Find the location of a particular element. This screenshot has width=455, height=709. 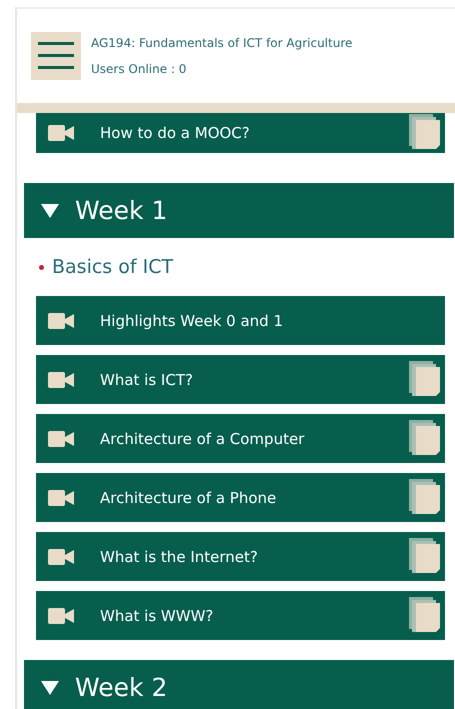

users-online: Users Online : 0 is located at coordinates (139, 69).